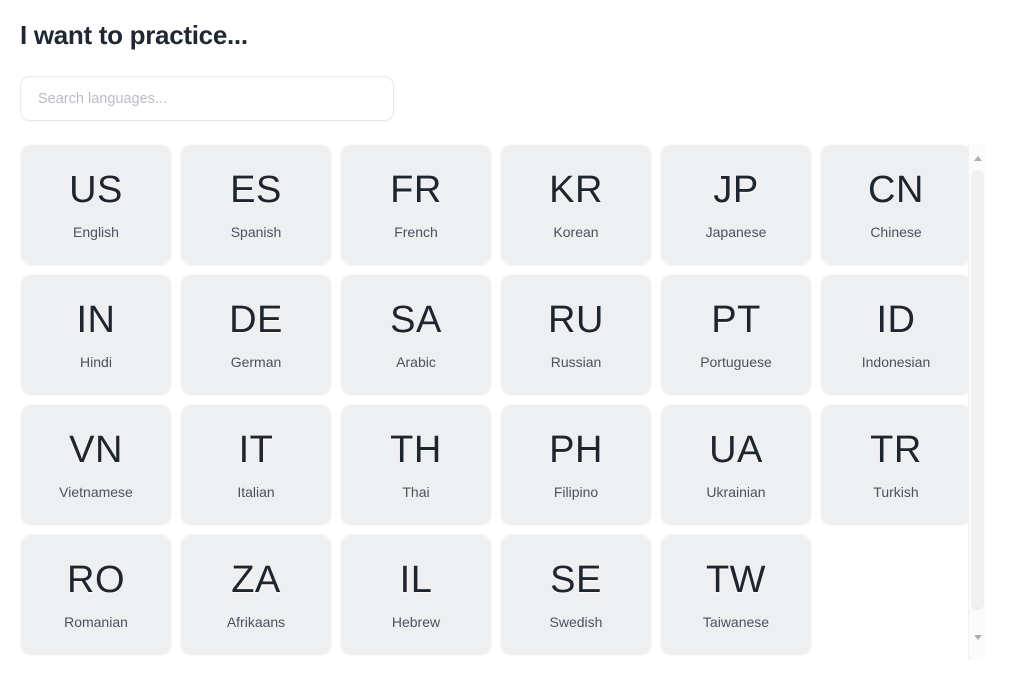  What do you see at coordinates (576, 232) in the screenshot?
I see `language-label: Korean` at bounding box center [576, 232].